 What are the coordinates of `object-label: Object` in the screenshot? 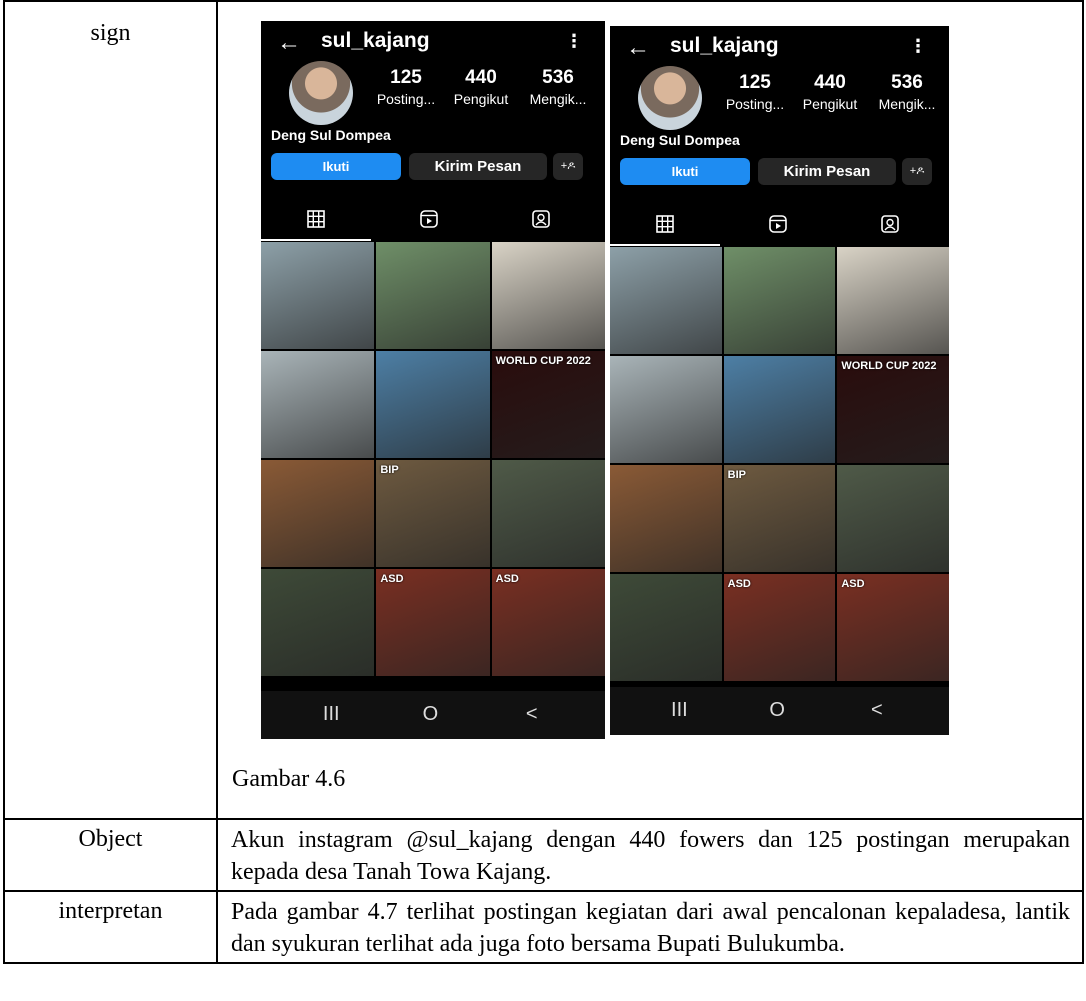 It's located at (110, 839).